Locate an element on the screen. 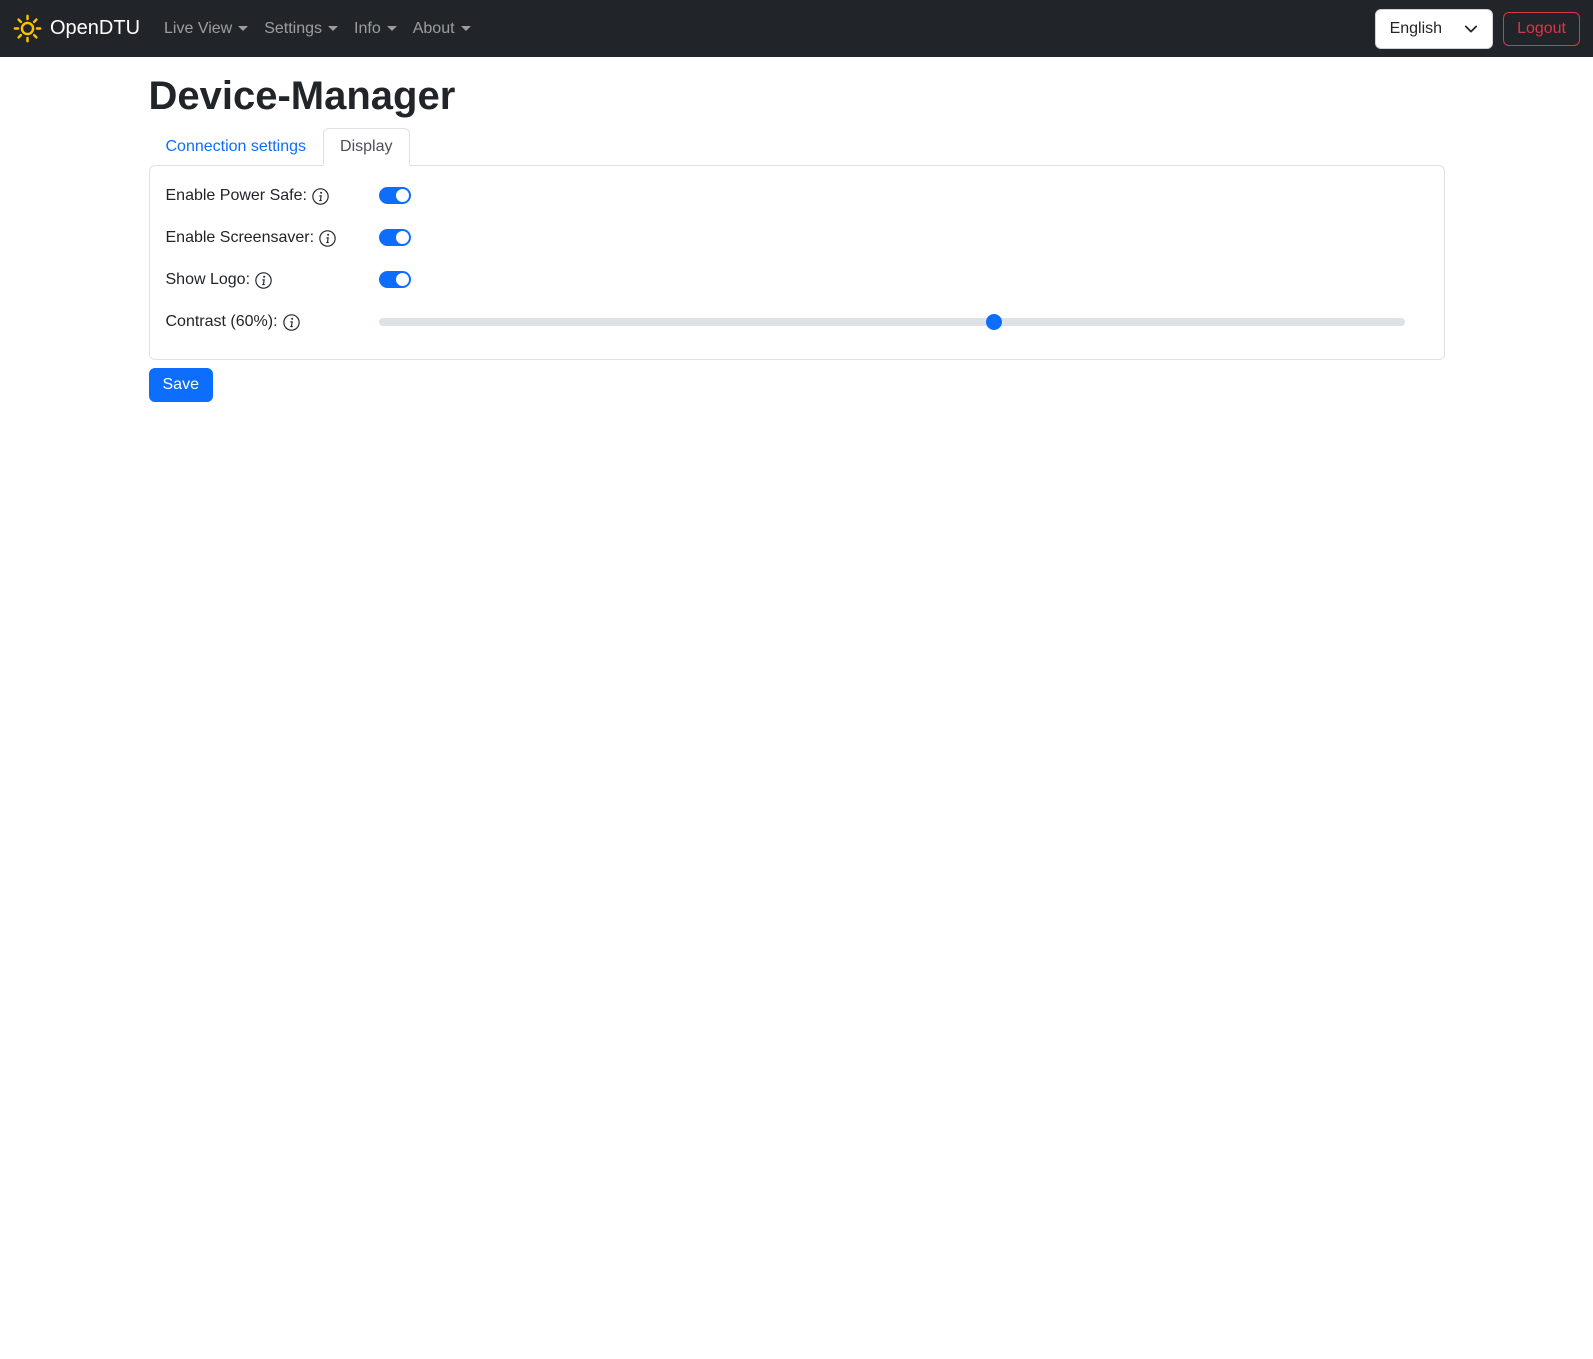 The width and height of the screenshot is (1593, 1359). form-row: Show Logo: is located at coordinates (797, 279).